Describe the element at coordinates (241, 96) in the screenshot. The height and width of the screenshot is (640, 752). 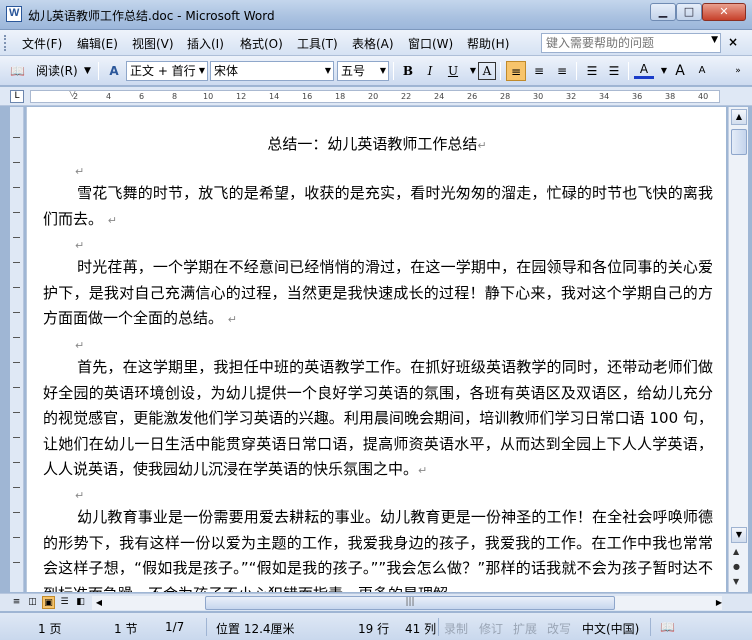
I see `ruler-tick: 12` at that location.